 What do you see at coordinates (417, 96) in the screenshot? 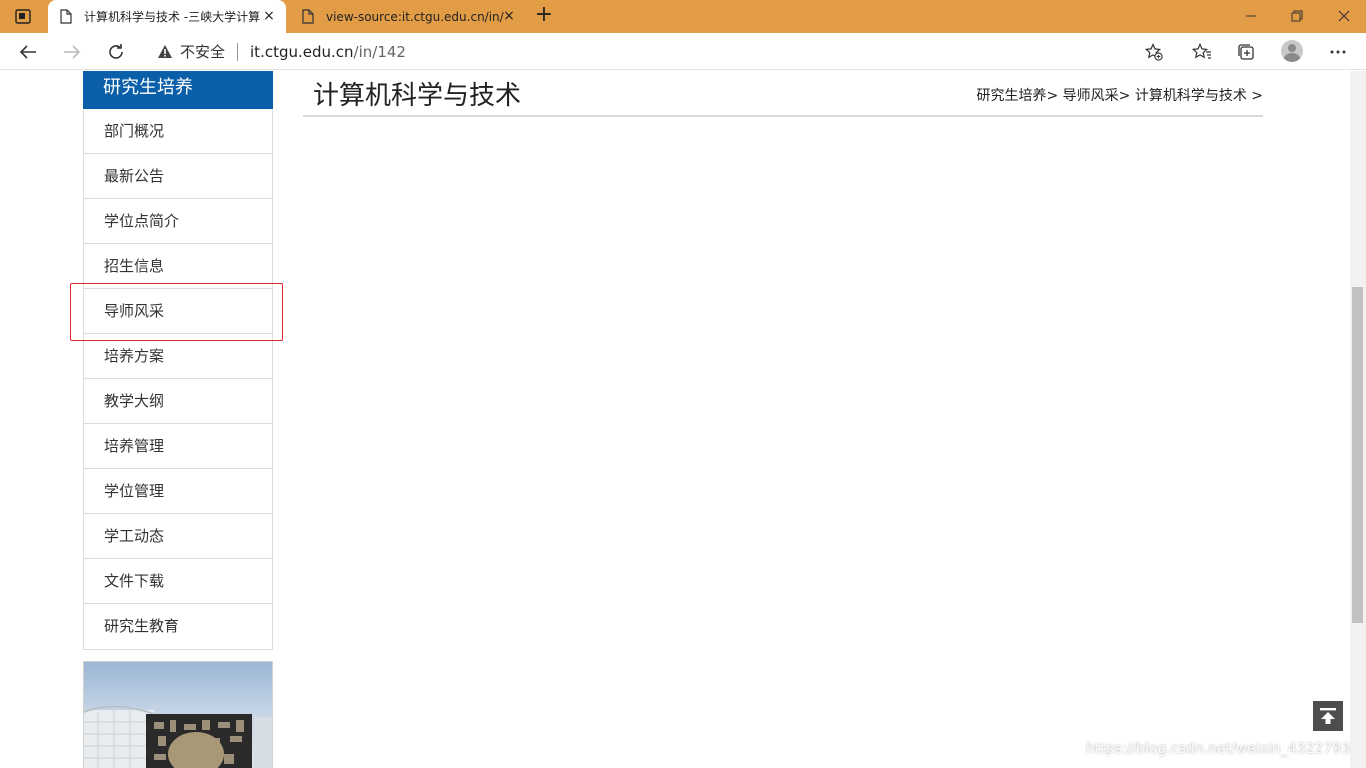
I see `page-title: 计算机科学与技术` at bounding box center [417, 96].